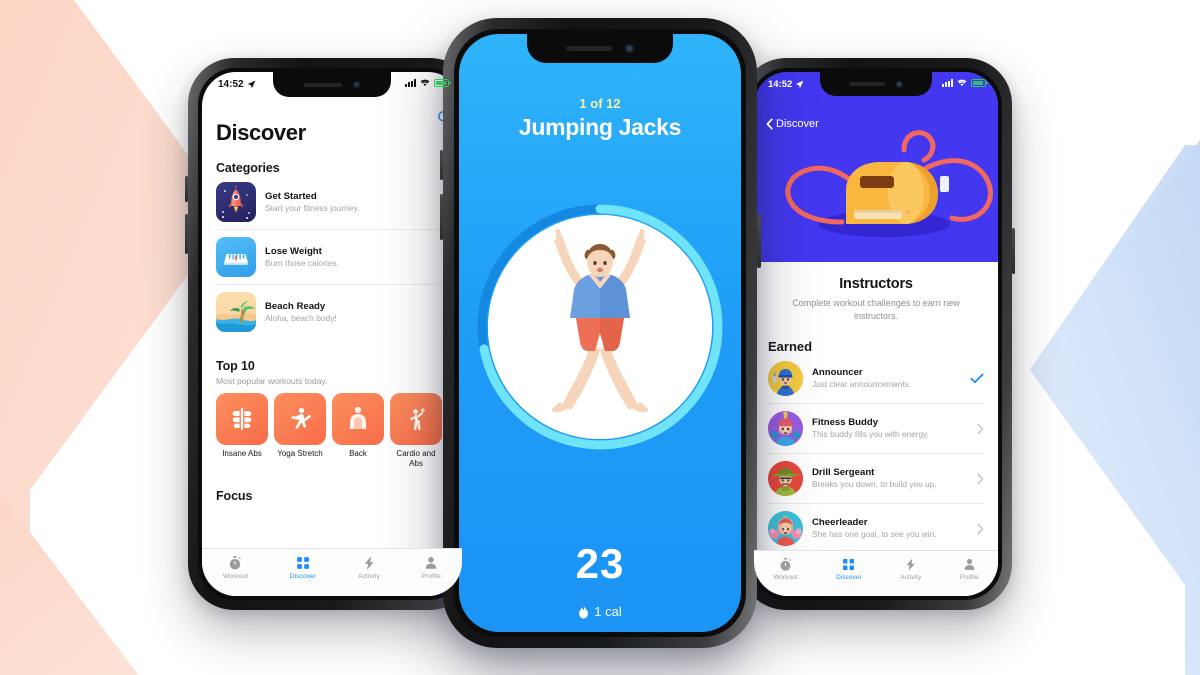 The height and width of the screenshot is (675, 1200). What do you see at coordinates (837, 372) in the screenshot?
I see `list-item-title: Announcer` at bounding box center [837, 372].